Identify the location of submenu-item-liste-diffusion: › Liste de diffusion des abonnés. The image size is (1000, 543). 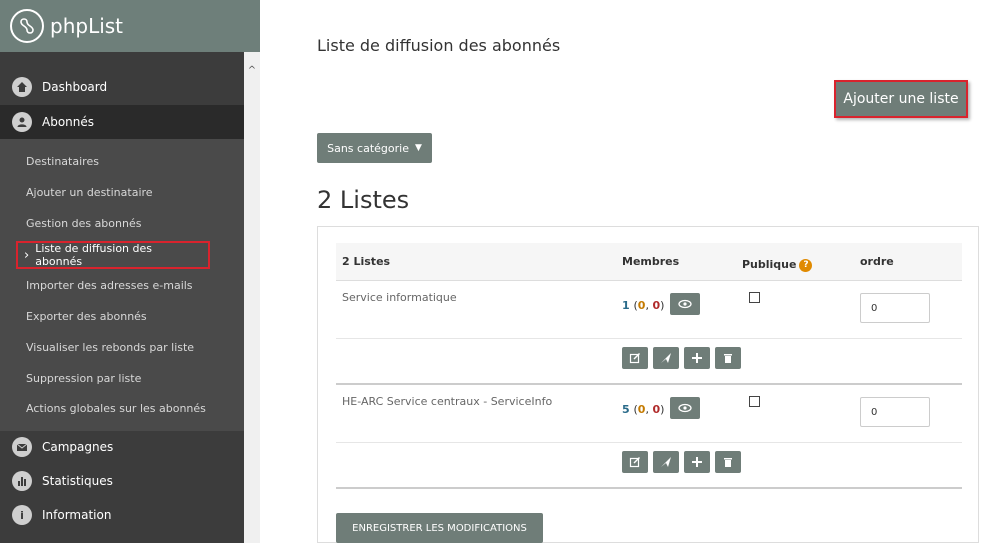
(113, 255).